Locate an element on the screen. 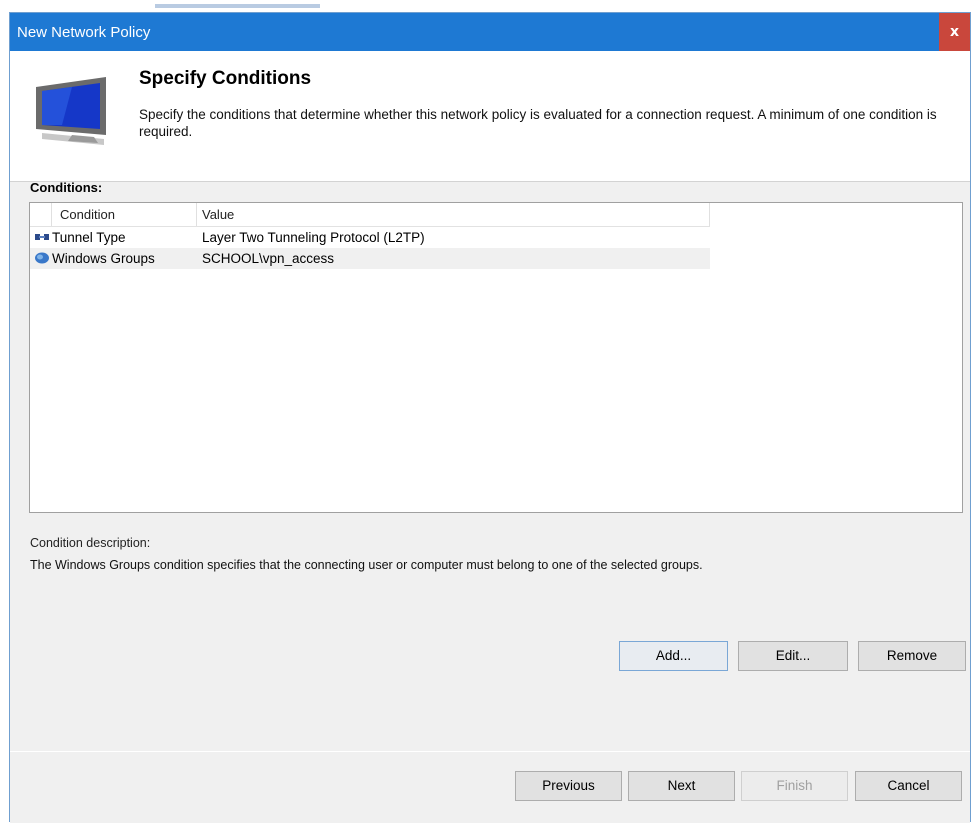 This screenshot has width=972, height=825. column-header-condition: Condition is located at coordinates (124, 214).